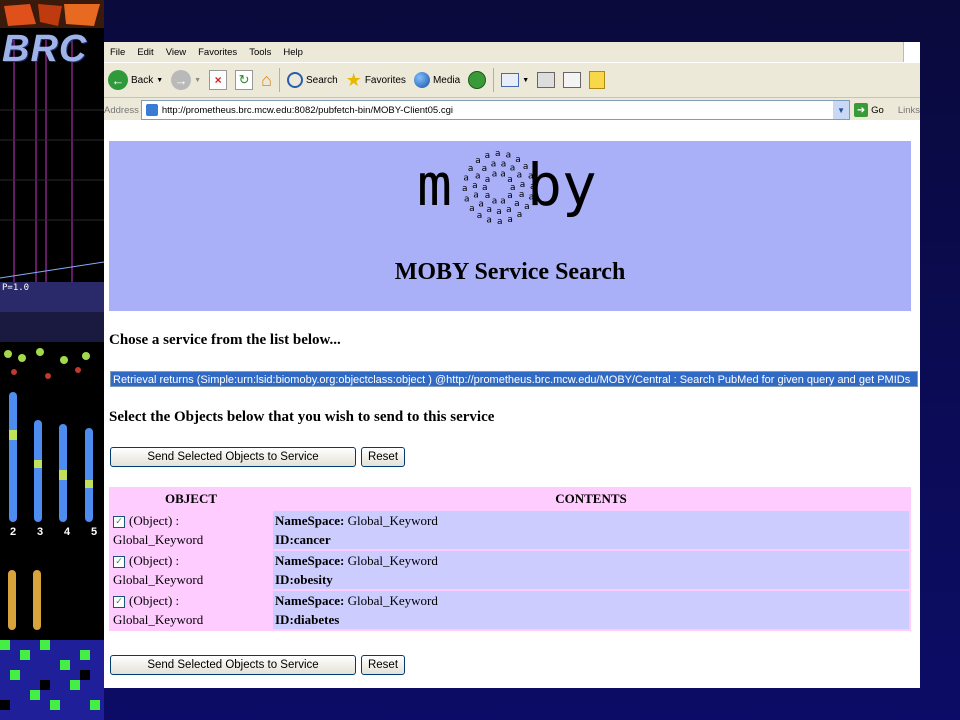 This screenshot has height=720, width=960. I want to click on reset-button: Reset, so click(383, 457).